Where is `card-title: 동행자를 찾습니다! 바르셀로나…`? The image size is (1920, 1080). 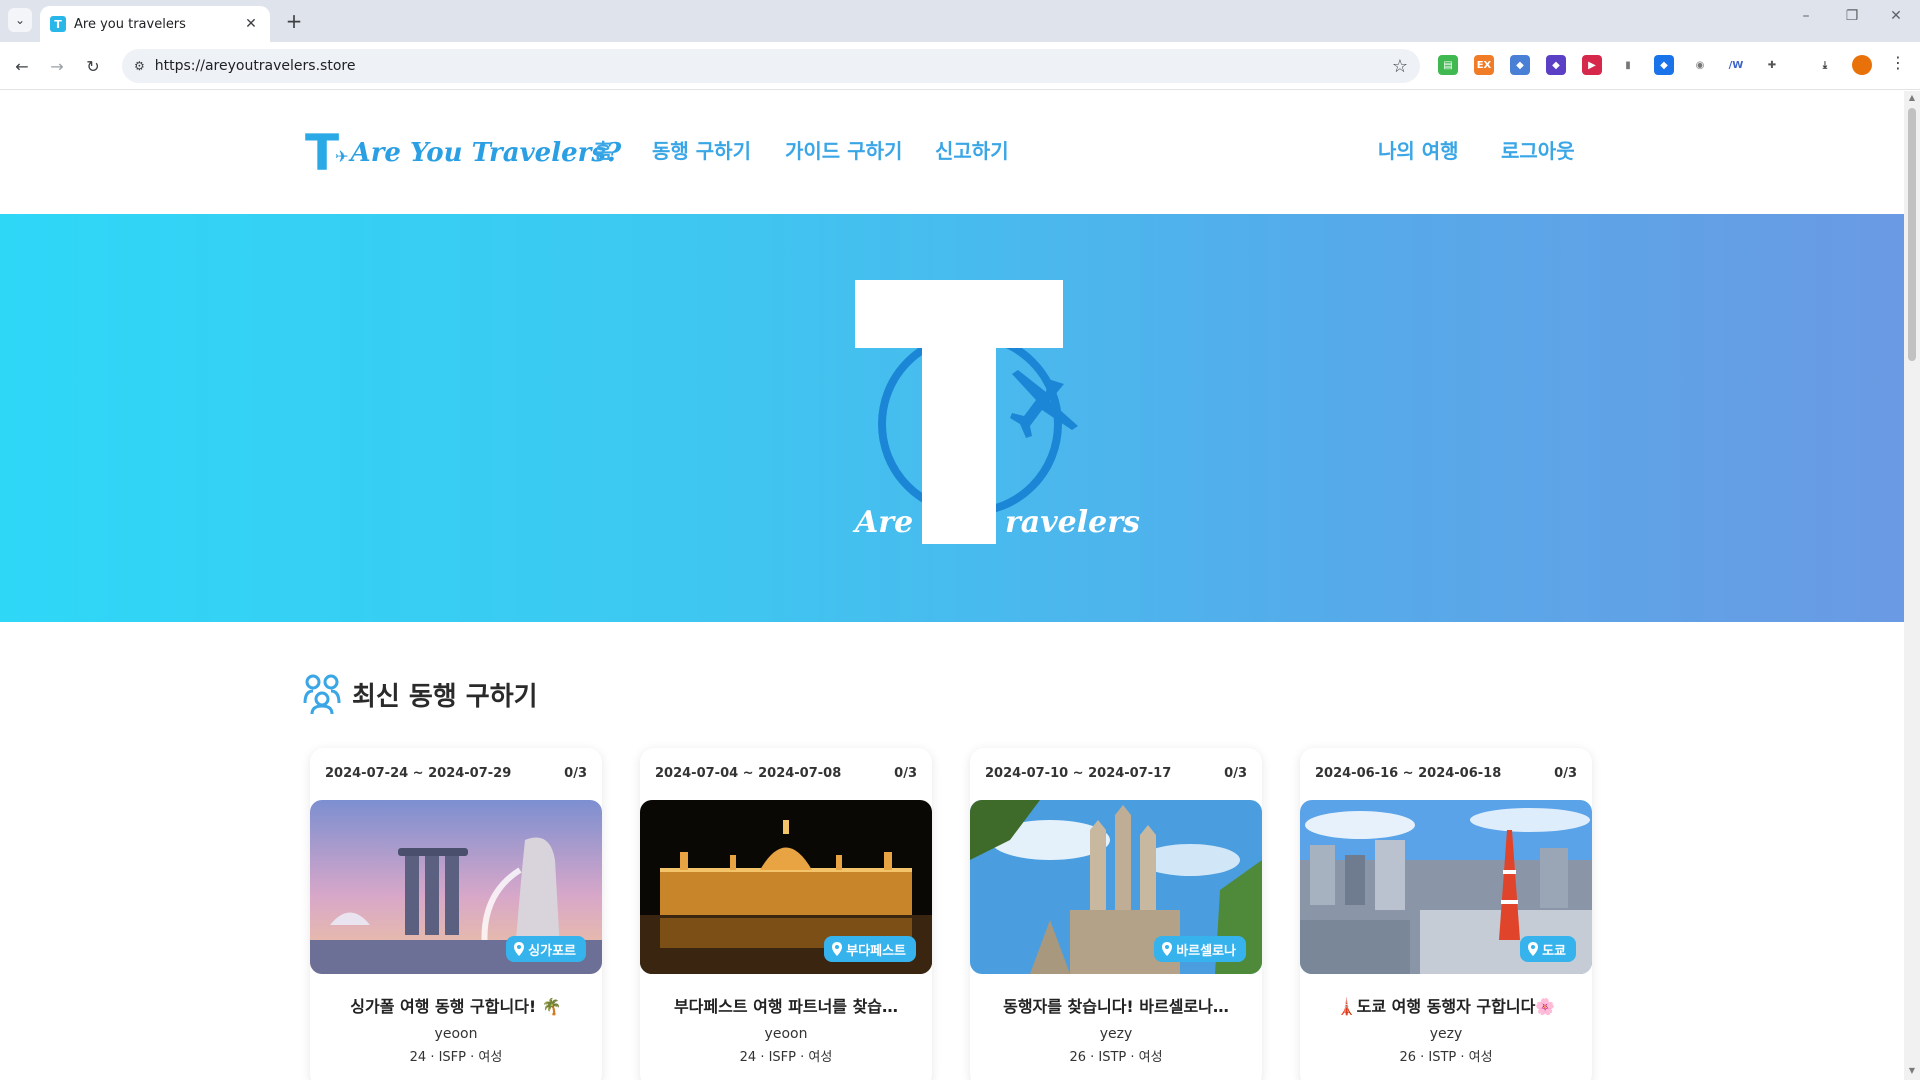
card-title: 동행자를 찾습니다! 바르셀로나… is located at coordinates (1116, 1005).